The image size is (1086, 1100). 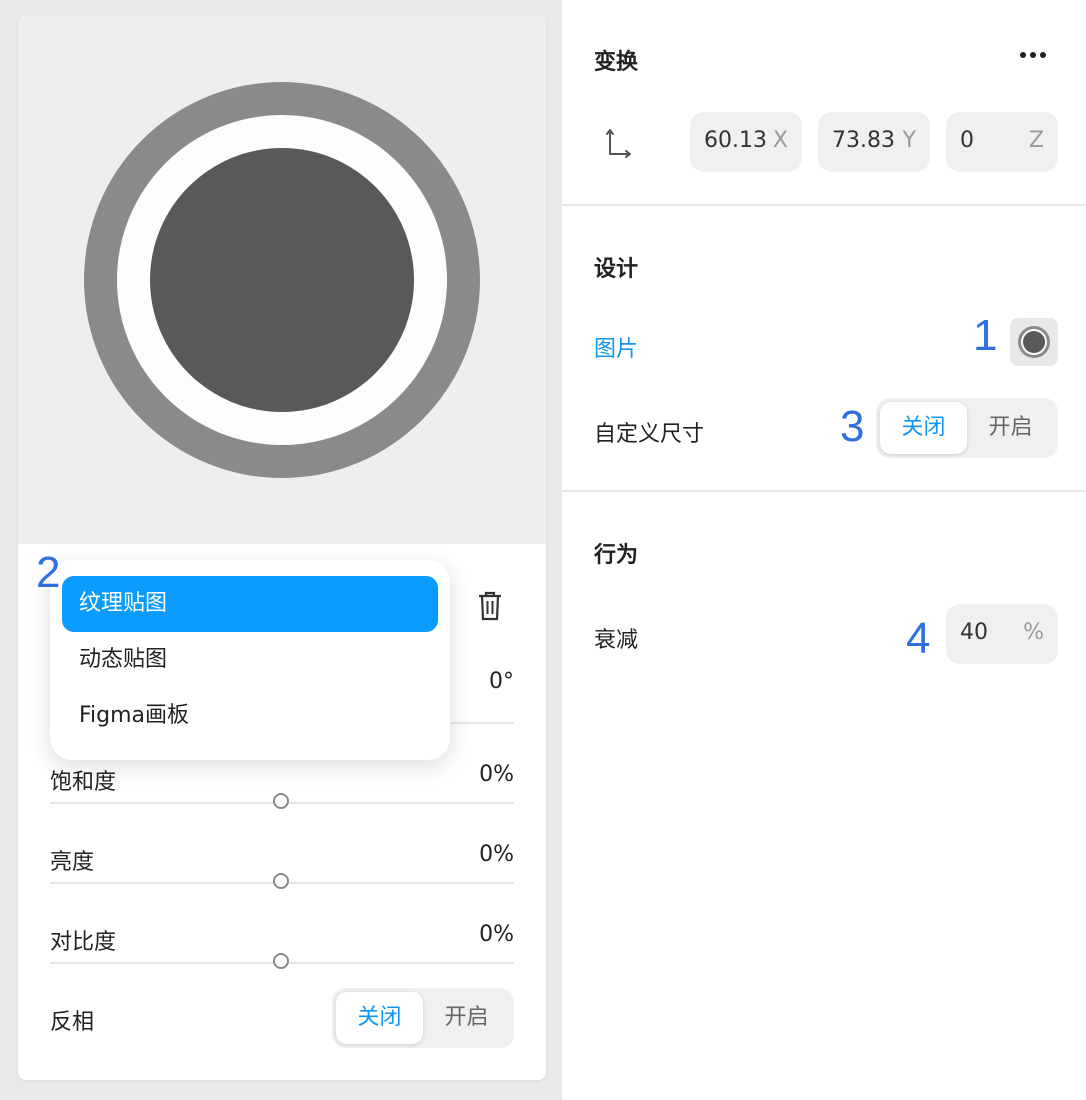 I want to click on axes-icon, so click(x=619, y=143).